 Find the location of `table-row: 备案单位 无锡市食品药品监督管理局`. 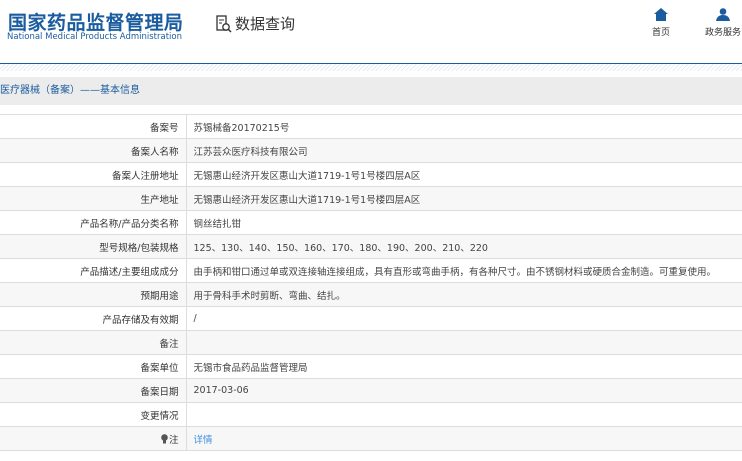

table-row: 备案单位 无锡市食品药品监督管理局 is located at coordinates (371, 366).